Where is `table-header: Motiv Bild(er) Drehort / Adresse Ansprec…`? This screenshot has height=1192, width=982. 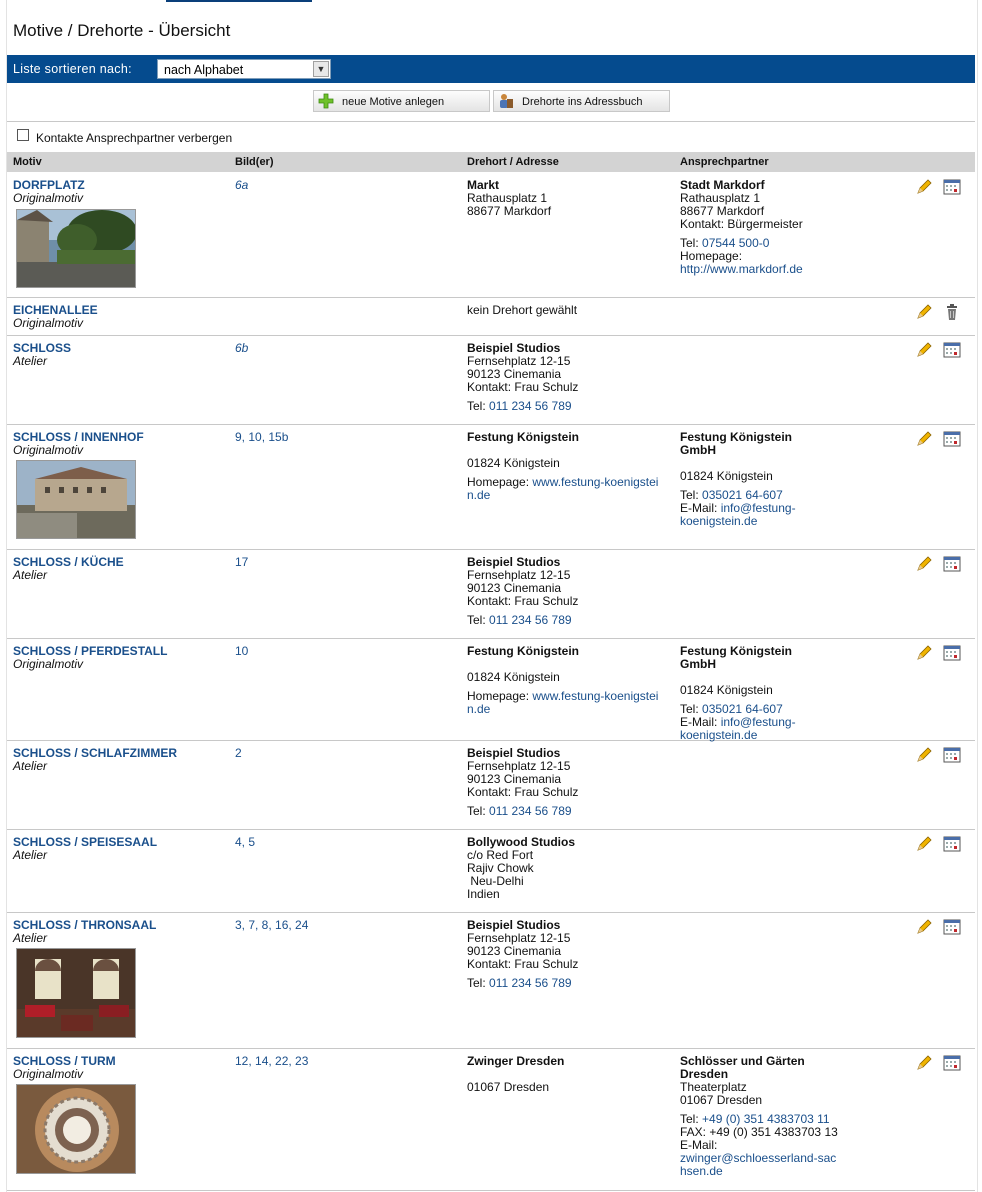 table-header: Motiv Bild(er) Drehort / Adresse Ansprec… is located at coordinates (491, 162).